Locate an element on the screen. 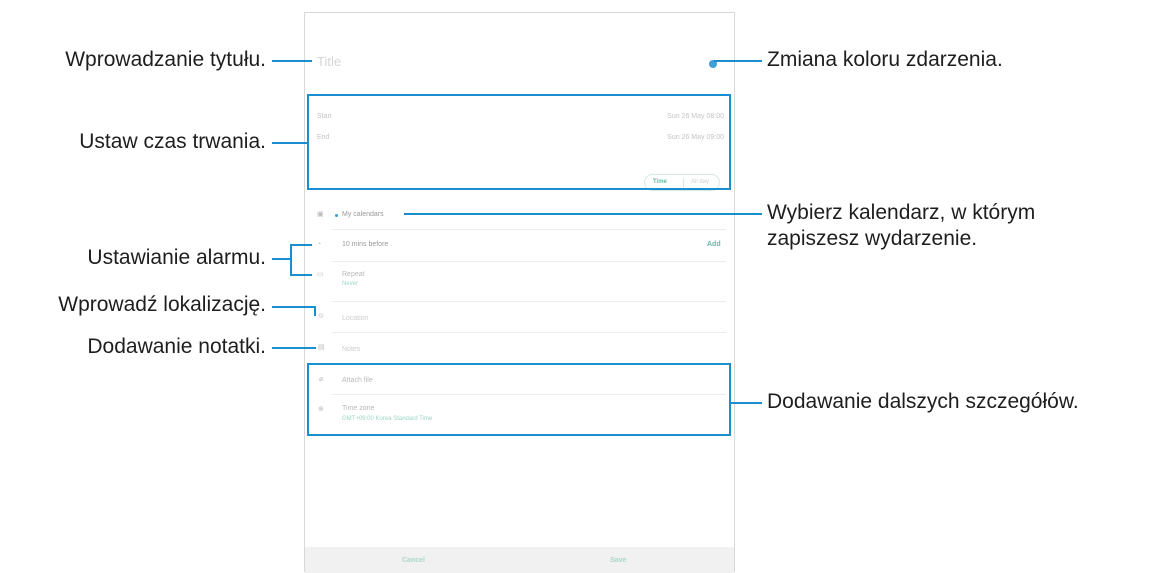  calendar-annotation-line2: zapiszesz wydarzenie. is located at coordinates (872, 238).